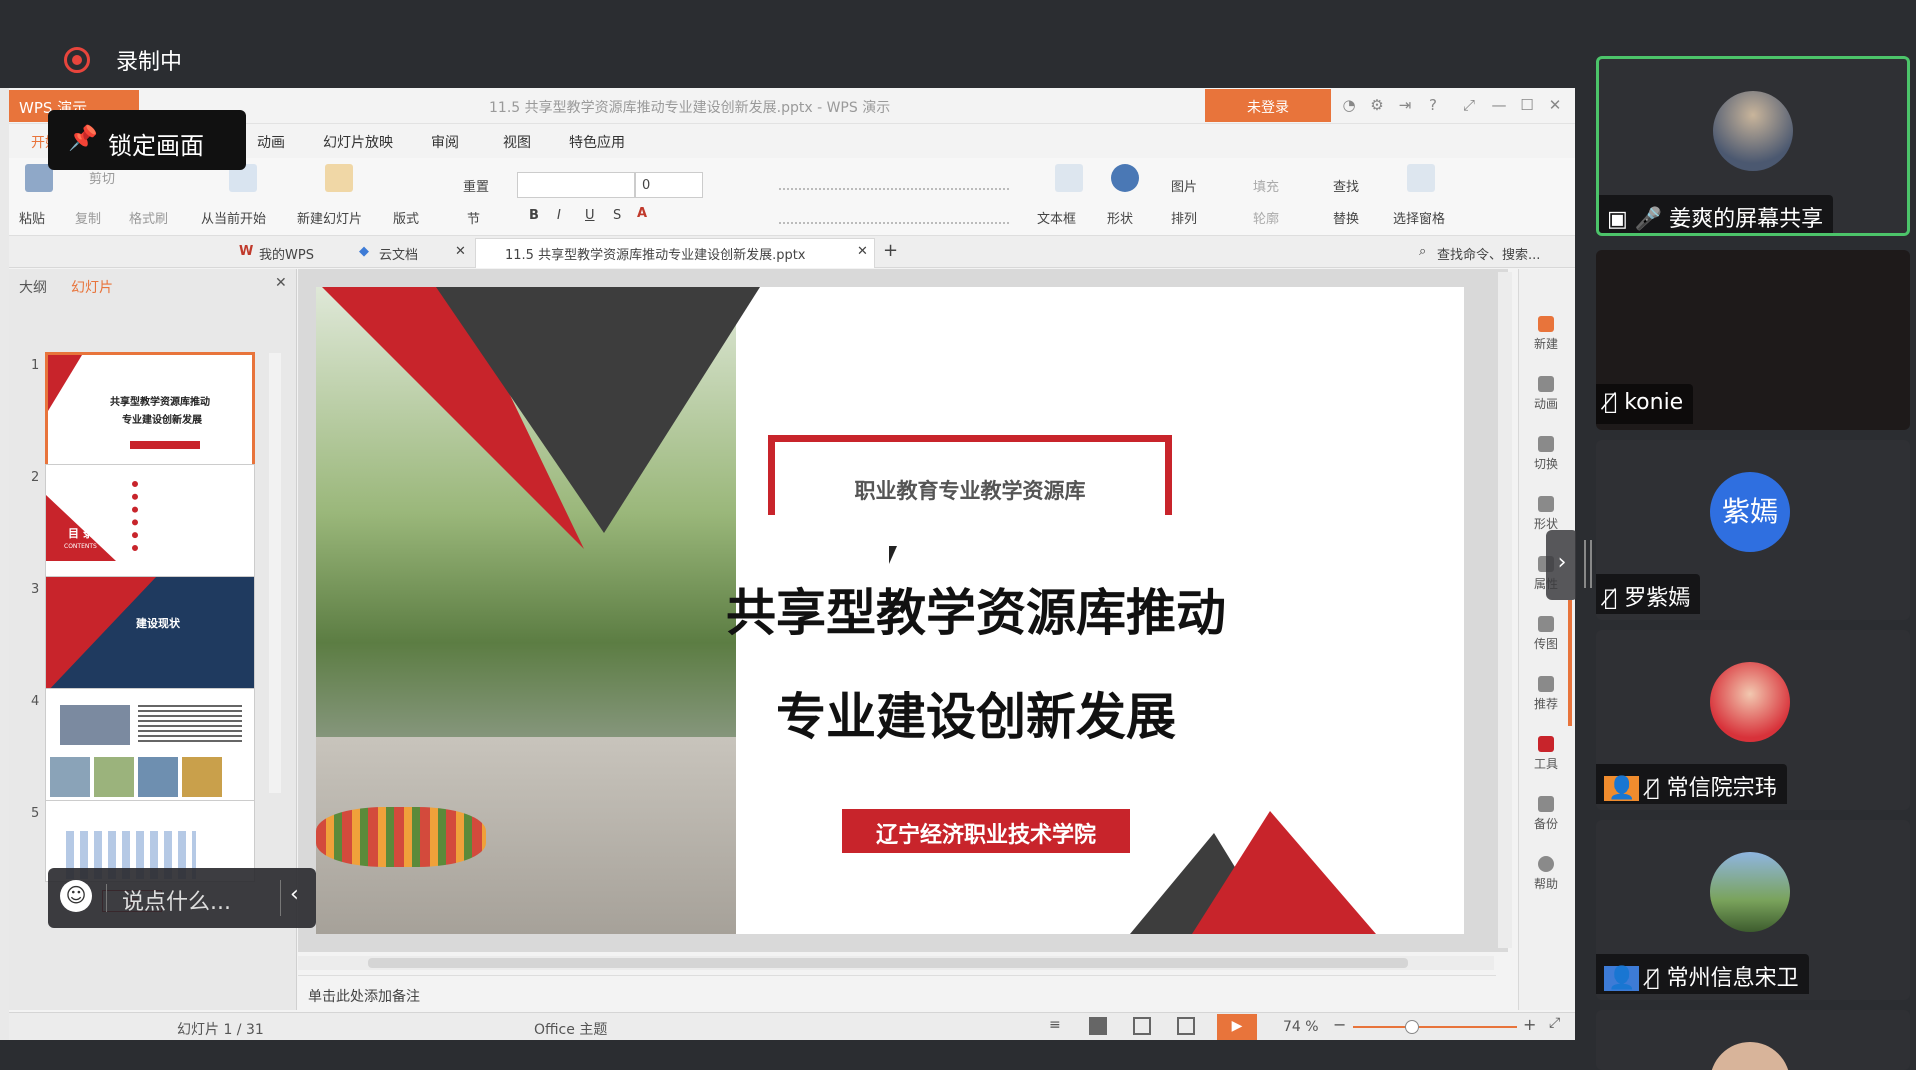  Describe the element at coordinates (642, 213) in the screenshot. I see `font-color-button: A` at that location.